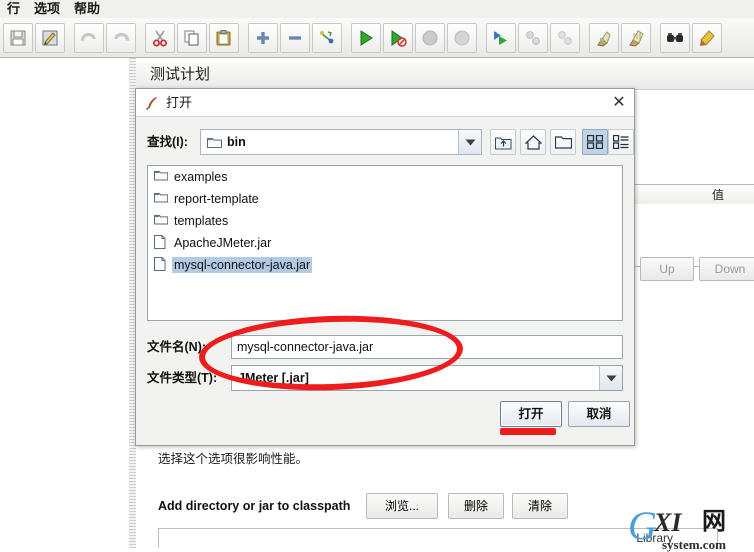 This screenshot has width=754, height=552. Describe the element at coordinates (233, 459) in the screenshot. I see `performance-hint-text: 选择这个选项很影响性能。` at that location.